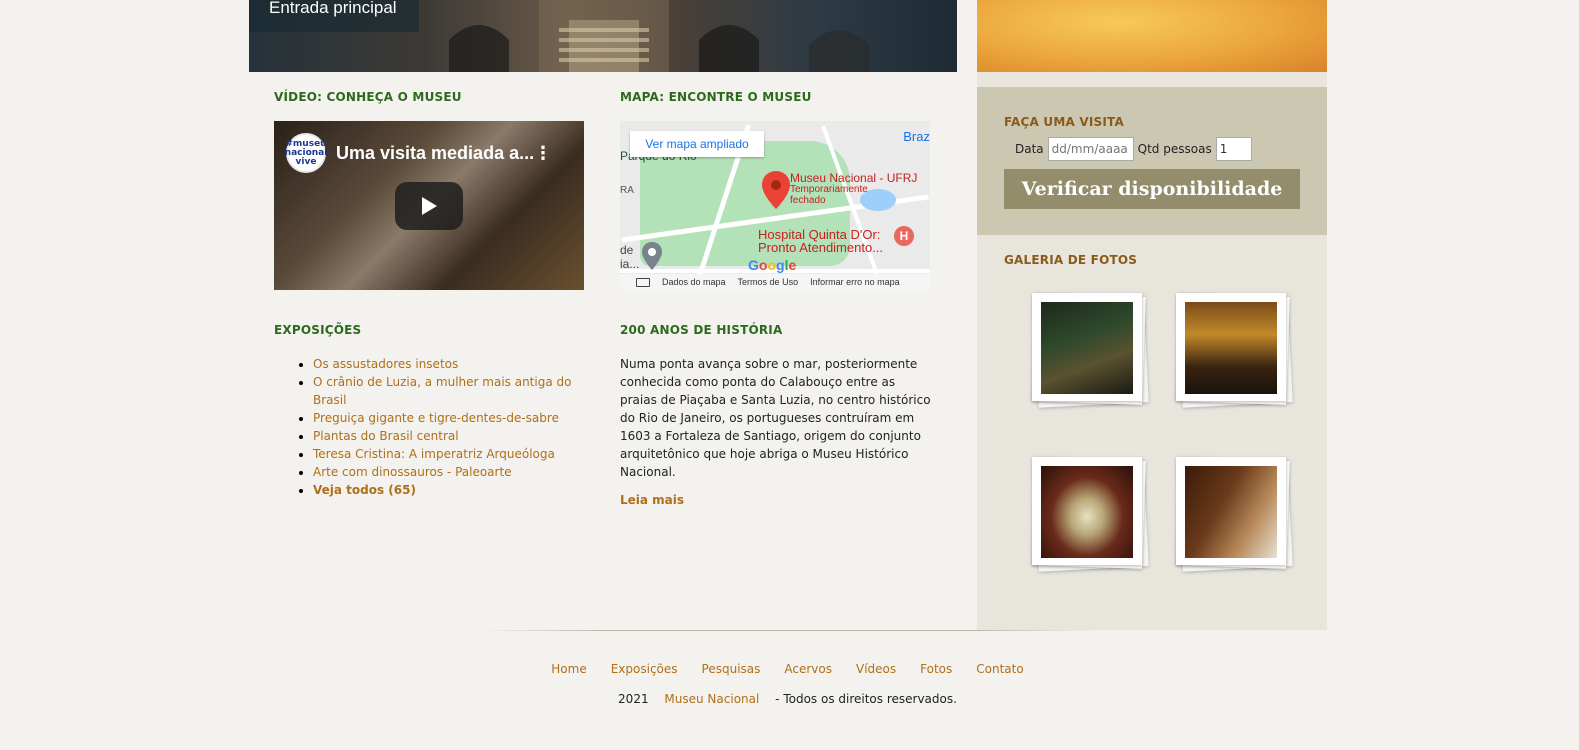  Describe the element at coordinates (1233, 149) in the screenshot. I see `qty-input` at that location.